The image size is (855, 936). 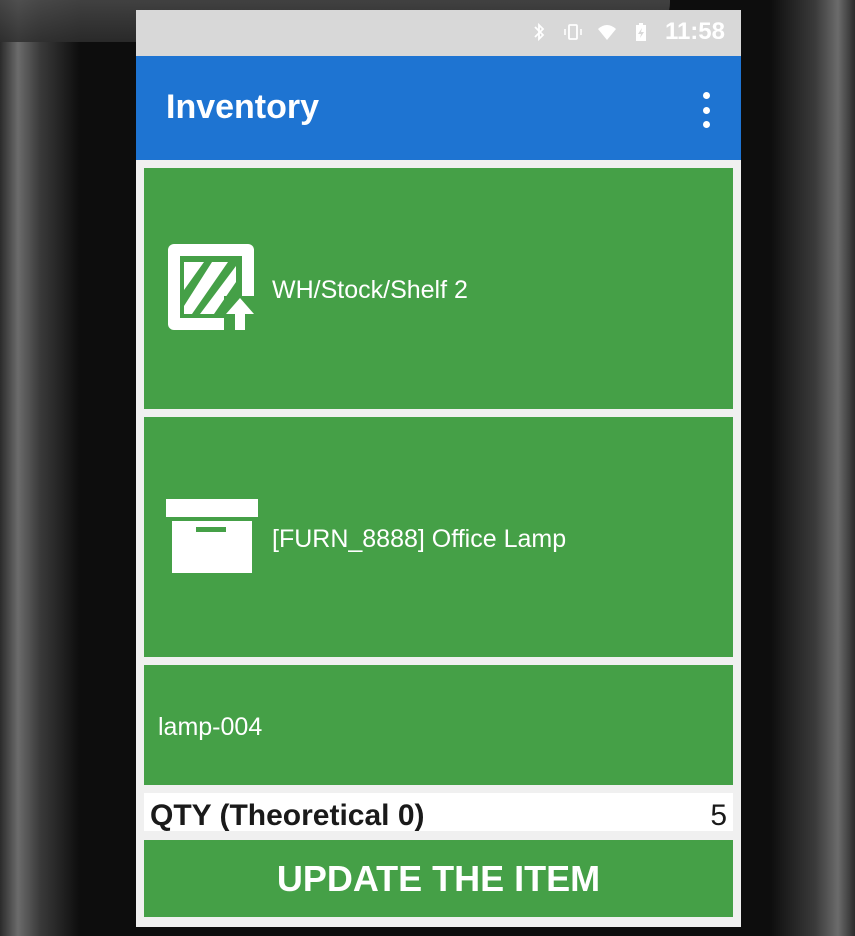 I want to click on location-label: WH/Stock/Shelf 2, so click(x=370, y=290).